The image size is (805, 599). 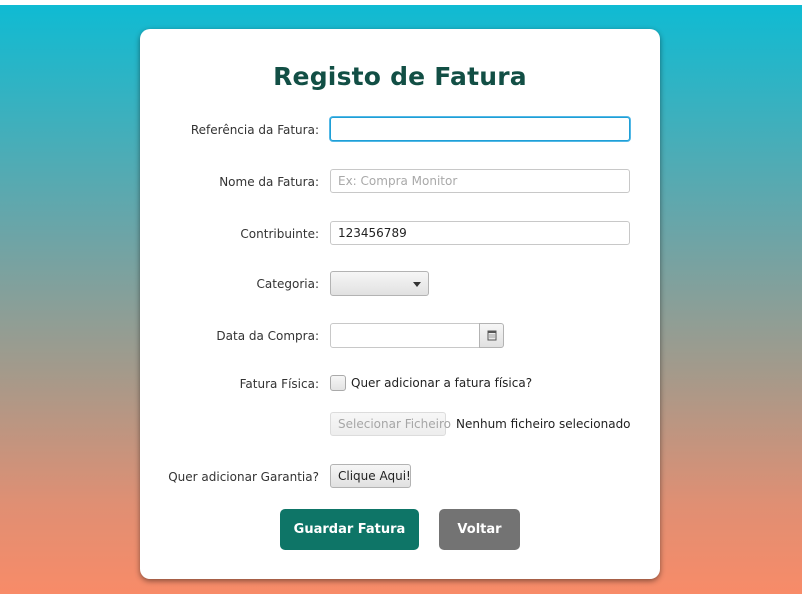 I want to click on calendar-icon, so click(x=492, y=335).